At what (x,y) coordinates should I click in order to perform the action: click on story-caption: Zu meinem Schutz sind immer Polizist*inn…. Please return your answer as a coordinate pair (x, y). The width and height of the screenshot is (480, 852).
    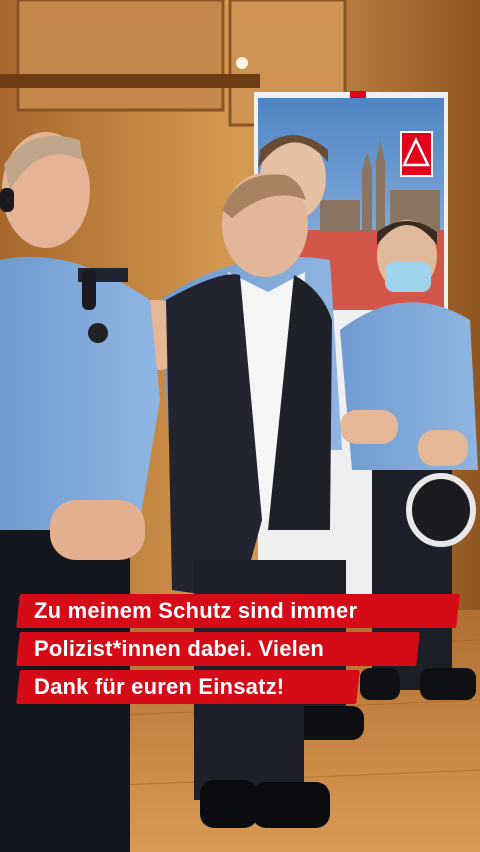
    Looking at the image, I should click on (240, 649).